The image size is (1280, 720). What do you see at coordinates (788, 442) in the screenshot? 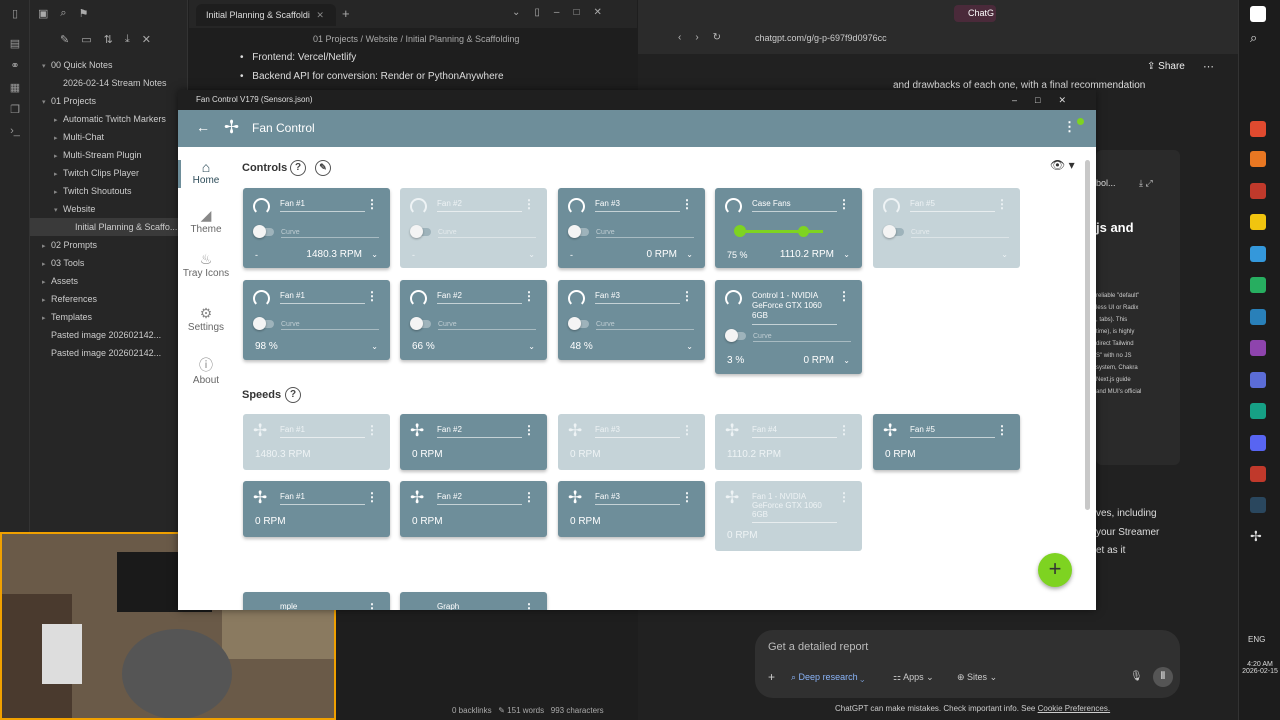
I see `fan-card: ✢ Fan #4 ⋮ 1110.2 RPM` at bounding box center [788, 442].